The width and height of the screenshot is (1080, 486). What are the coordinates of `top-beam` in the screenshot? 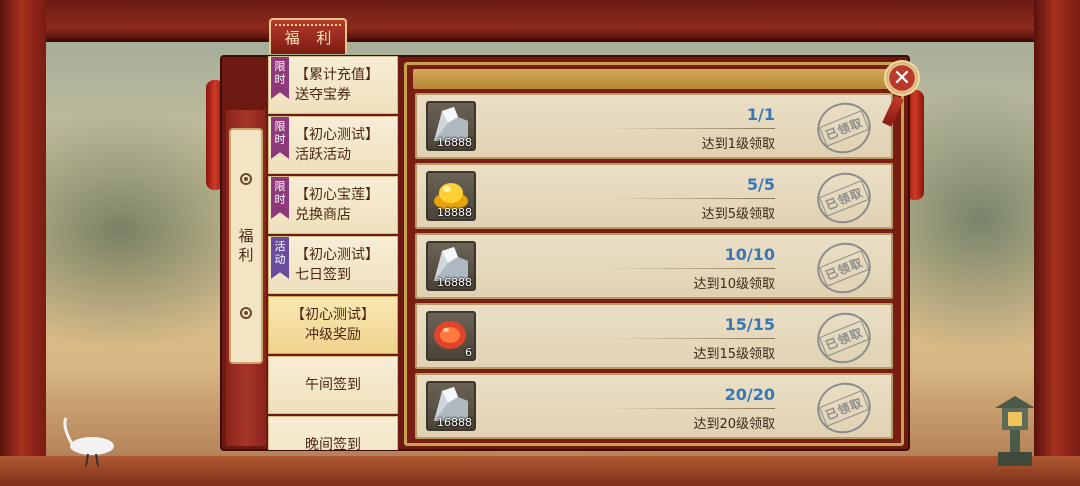 It's located at (540, 21).